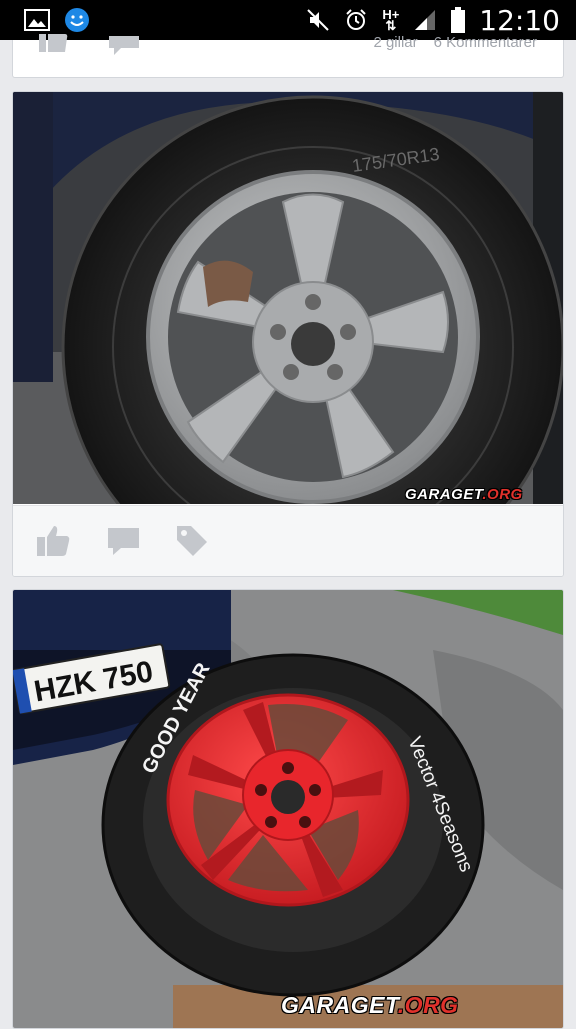  Describe the element at coordinates (425, 20) in the screenshot. I see `signal-icon` at that location.